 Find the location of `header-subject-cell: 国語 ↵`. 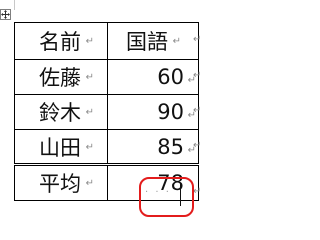

header-subject-cell: 国語 ↵ is located at coordinates (153, 41).